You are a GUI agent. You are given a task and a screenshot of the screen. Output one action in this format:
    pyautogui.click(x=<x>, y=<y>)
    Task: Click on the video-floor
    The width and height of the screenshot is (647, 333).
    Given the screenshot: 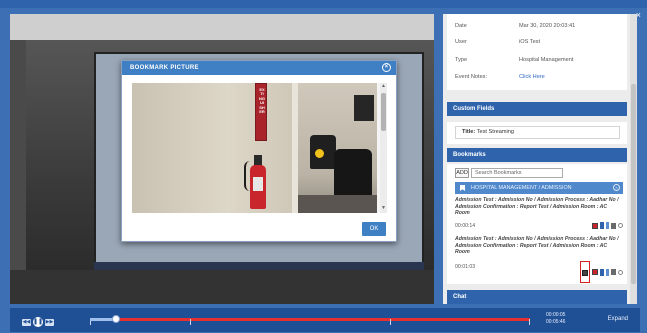 What is the action you would take?
    pyautogui.click(x=222, y=287)
    